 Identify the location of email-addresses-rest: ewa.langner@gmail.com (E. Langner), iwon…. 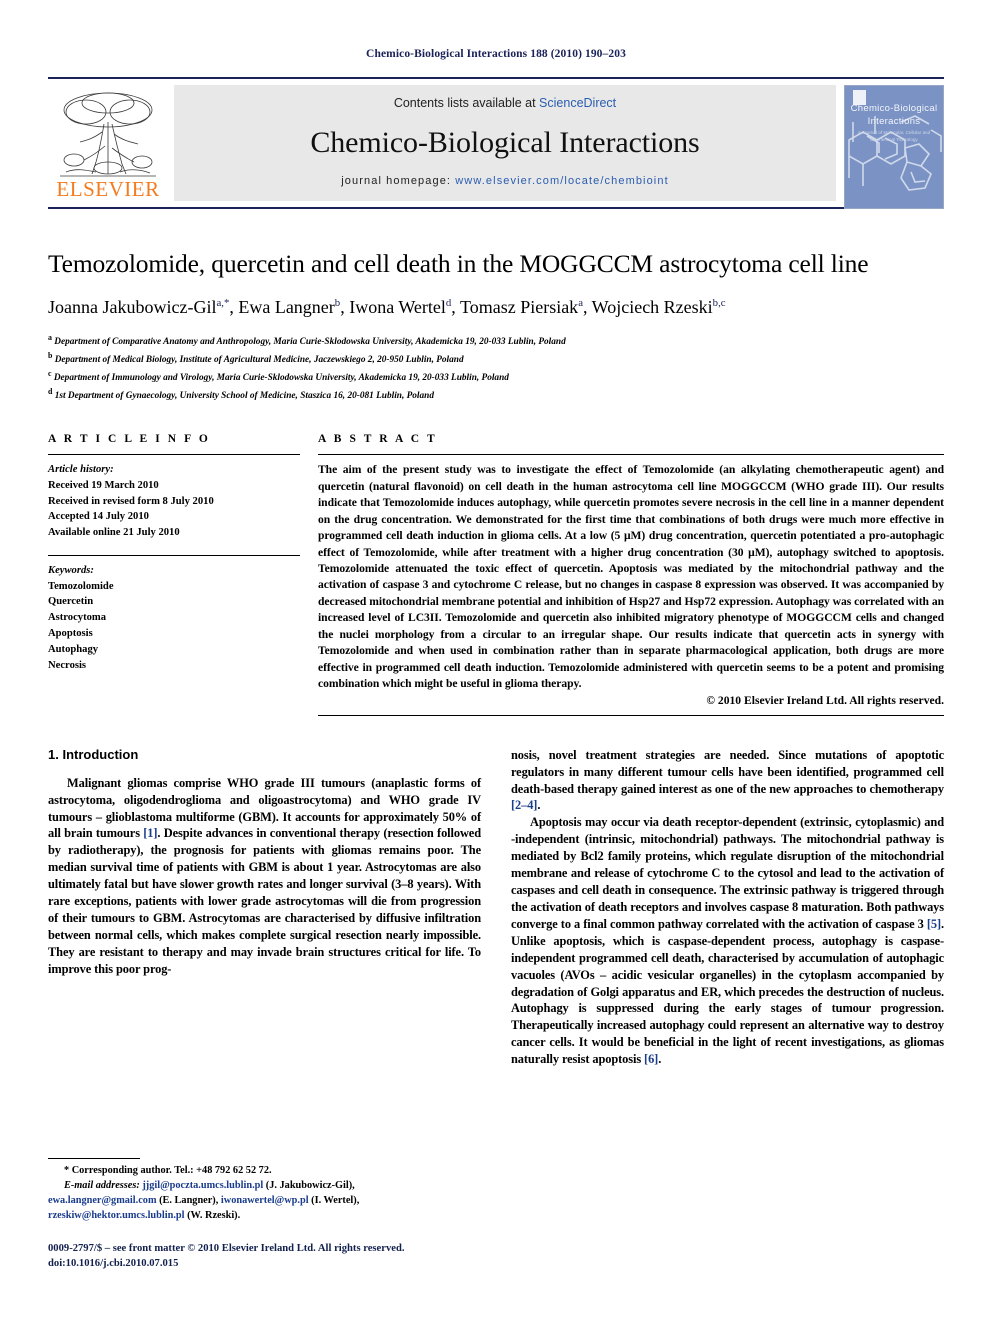
(264, 1209).